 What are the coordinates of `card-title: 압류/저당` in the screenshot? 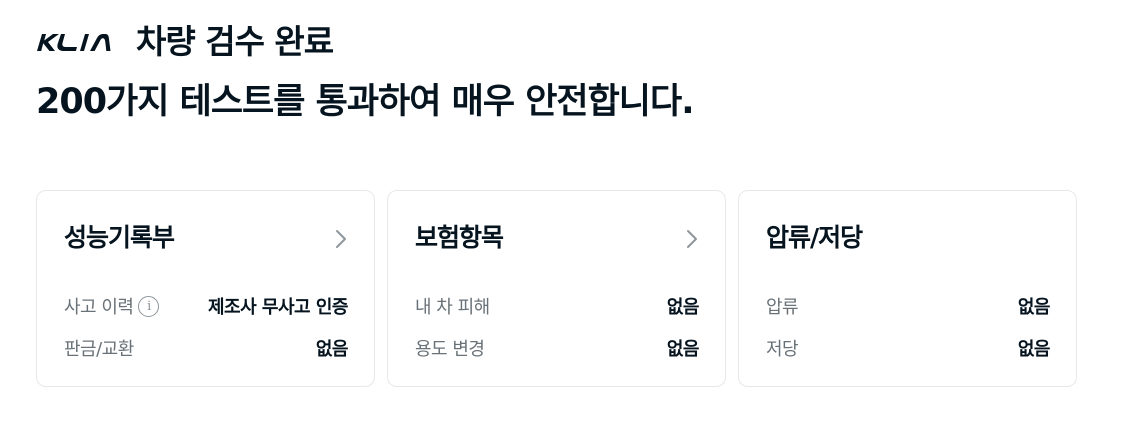 It's located at (814, 237).